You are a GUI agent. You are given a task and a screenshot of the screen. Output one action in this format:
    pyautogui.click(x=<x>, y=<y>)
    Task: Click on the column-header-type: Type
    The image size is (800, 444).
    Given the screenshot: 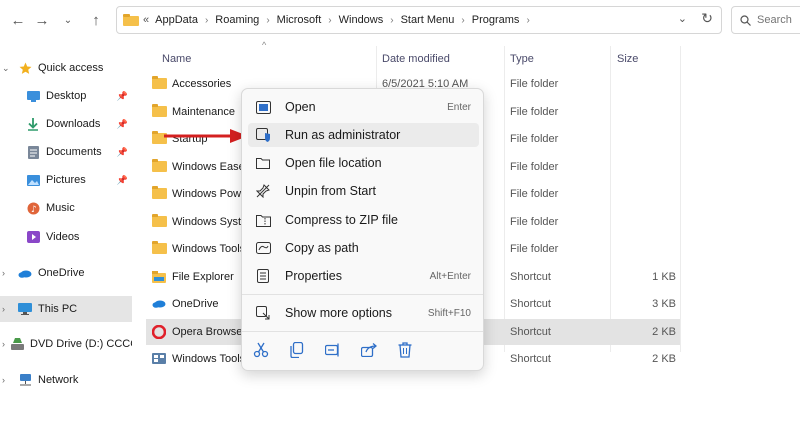 What is the action you would take?
    pyautogui.click(x=522, y=59)
    